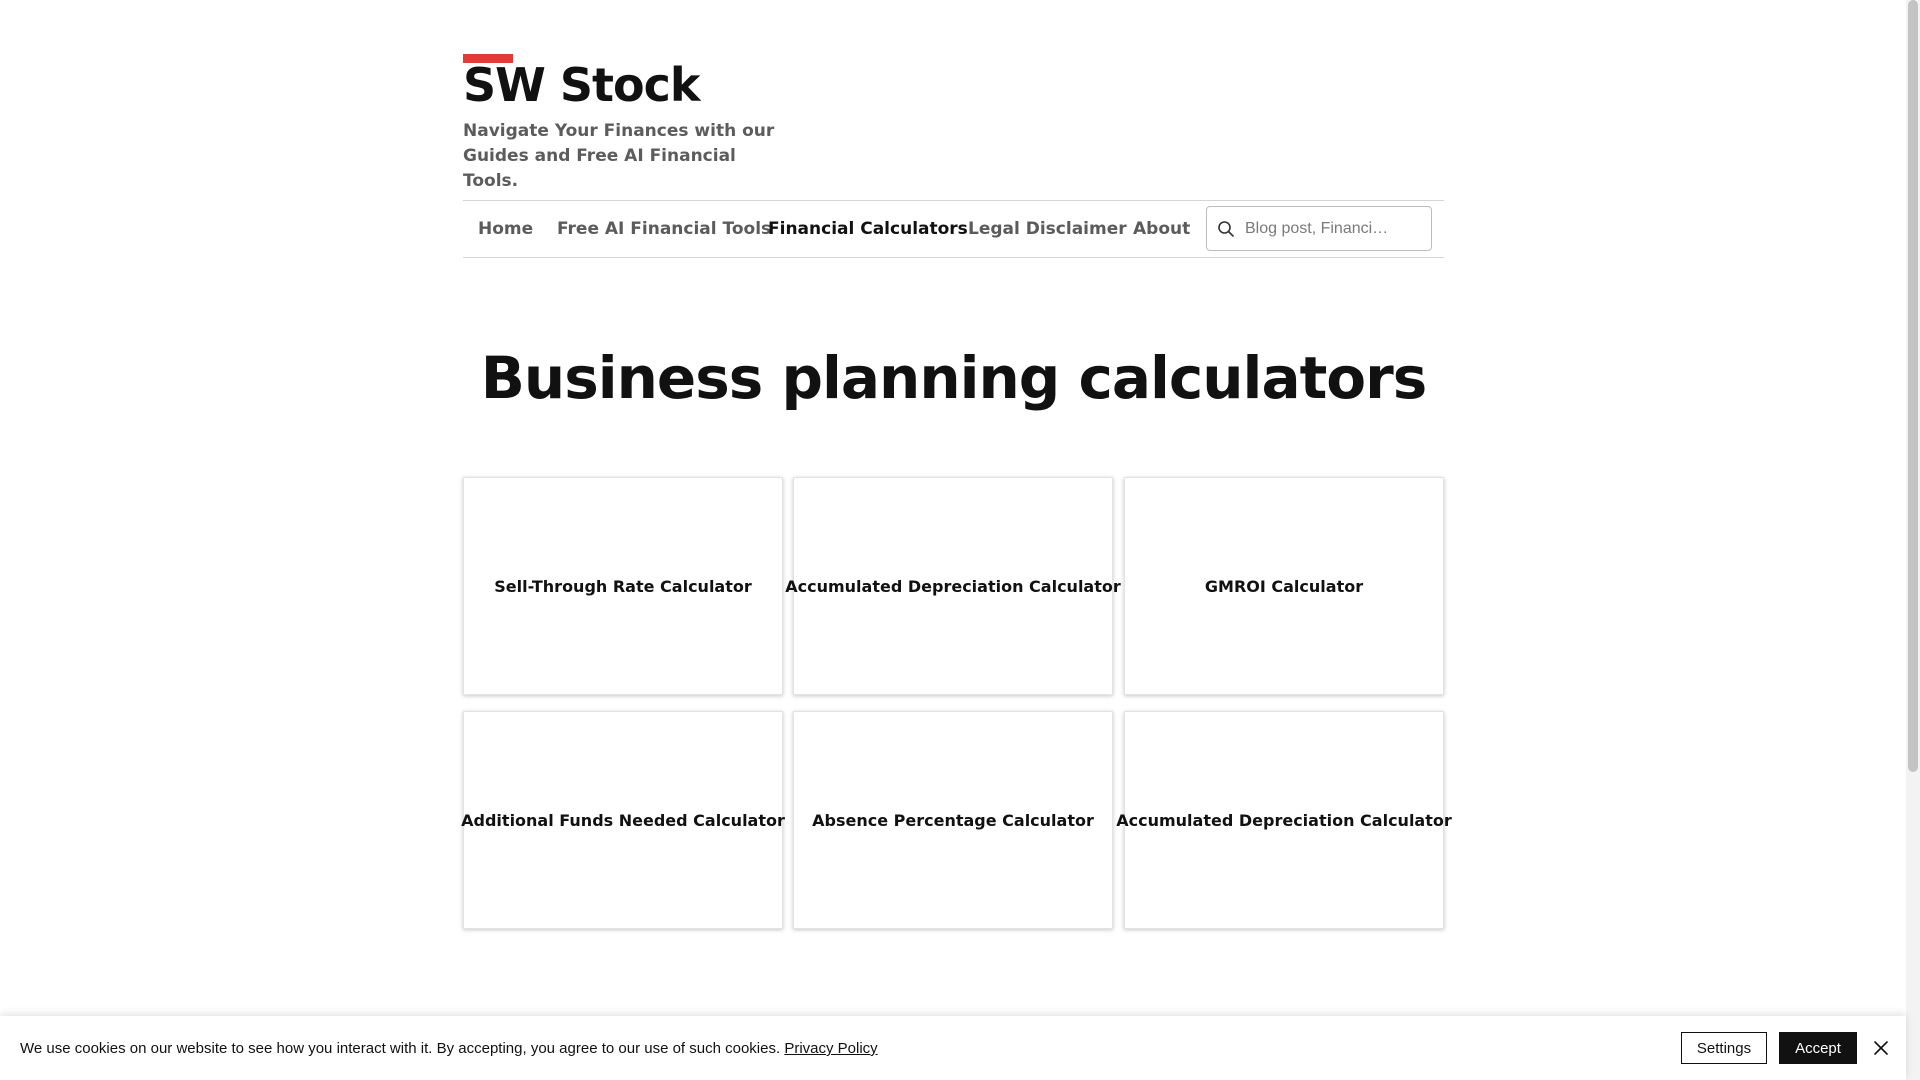  I want to click on scrollbar-thumb, so click(1913, 386).